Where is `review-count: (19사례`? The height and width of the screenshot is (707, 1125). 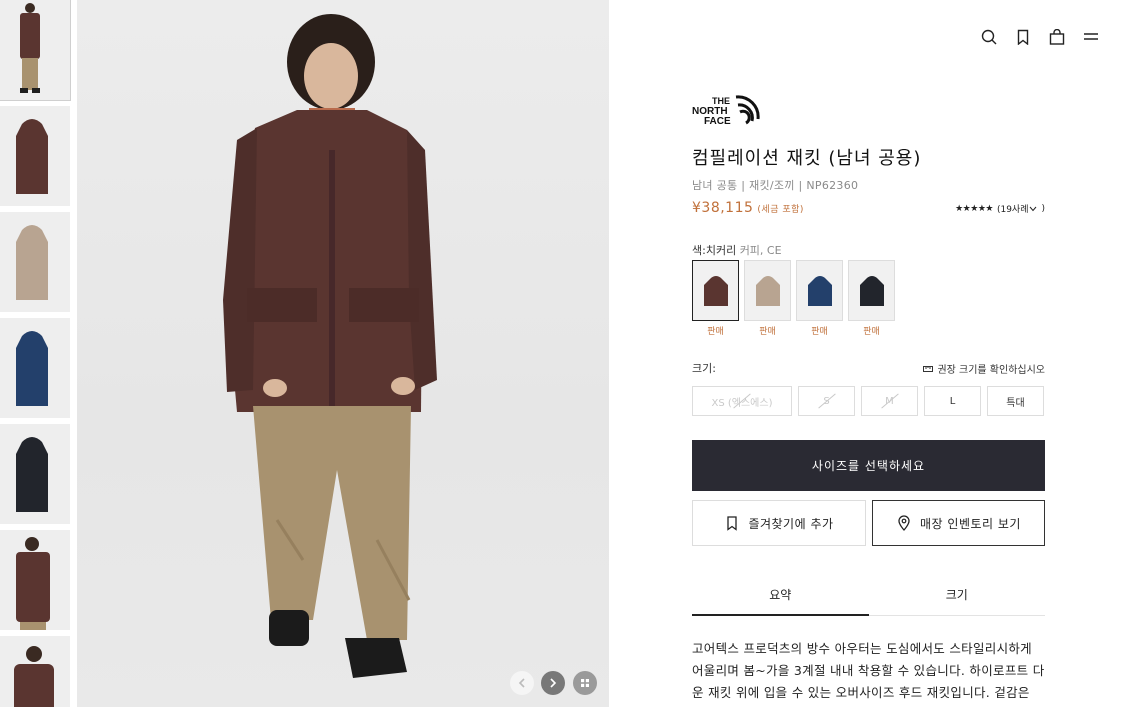 review-count: (19사례 is located at coordinates (1012, 210).